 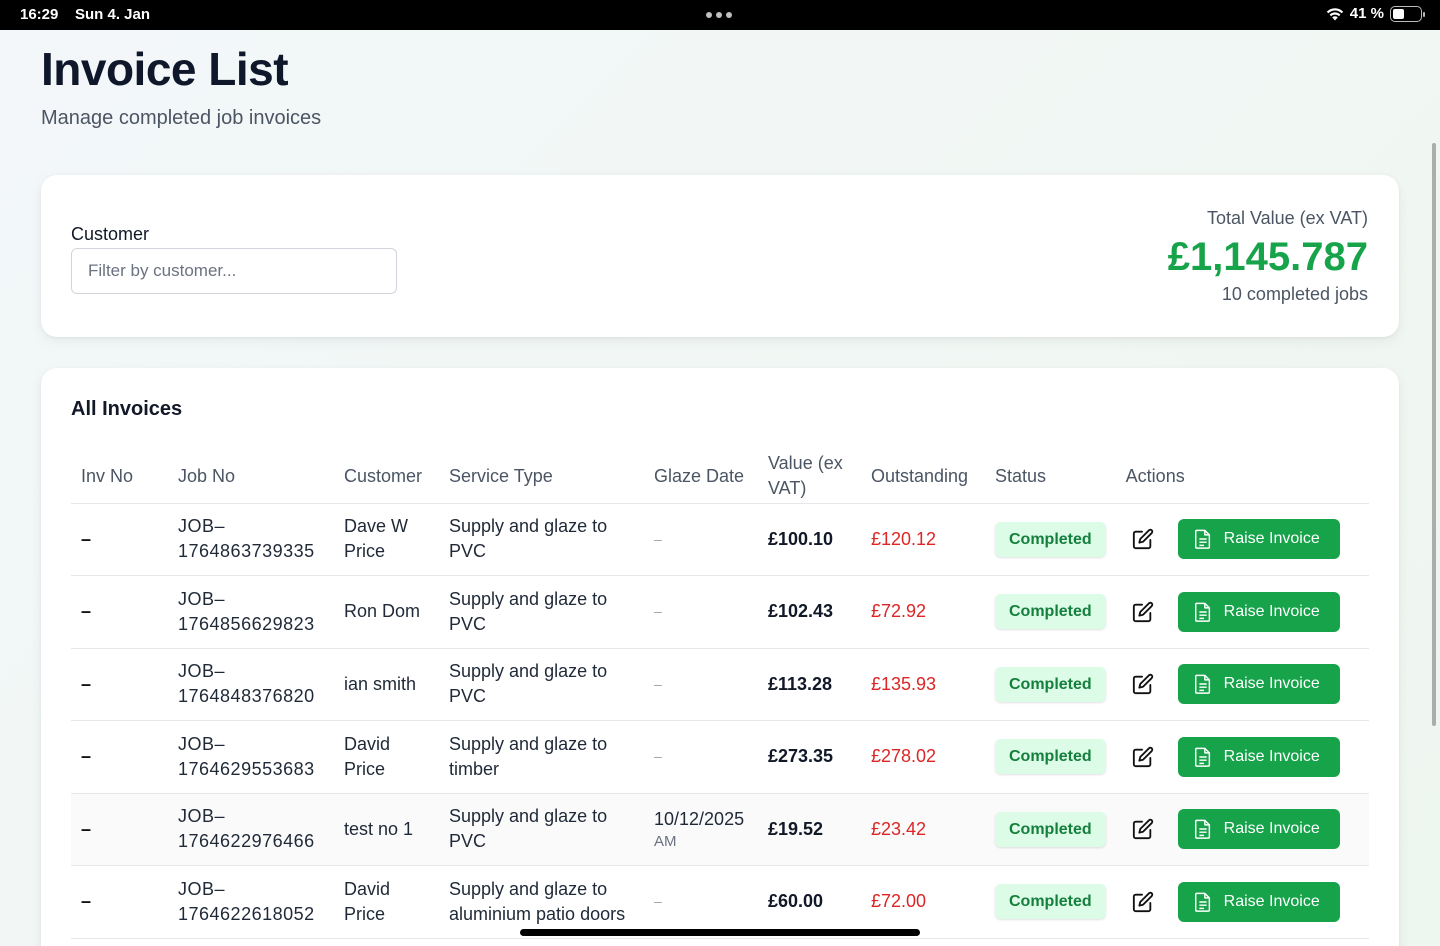 What do you see at coordinates (1267, 257) in the screenshot?
I see `total-value-amount: £1,145.787` at bounding box center [1267, 257].